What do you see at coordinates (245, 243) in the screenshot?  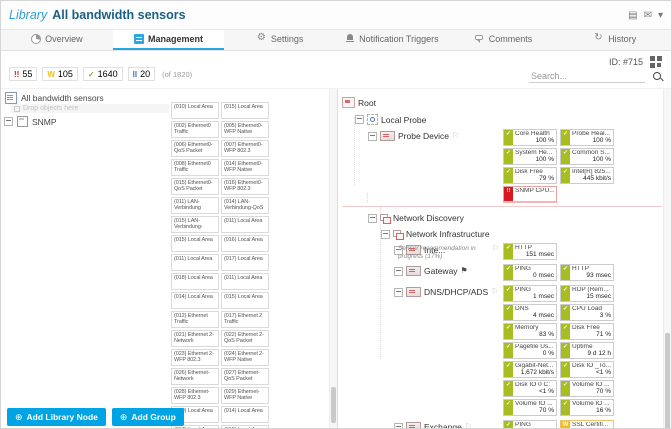 I see `sensor-cell: (016) Local Area` at bounding box center [245, 243].